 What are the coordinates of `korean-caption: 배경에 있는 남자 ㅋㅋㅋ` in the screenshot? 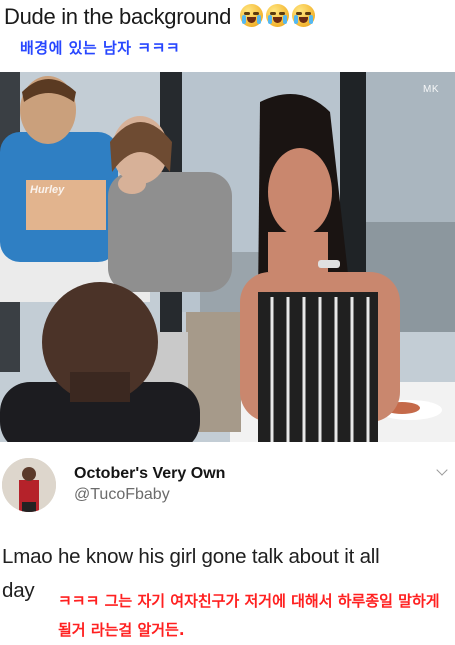 It's located at (100, 48).